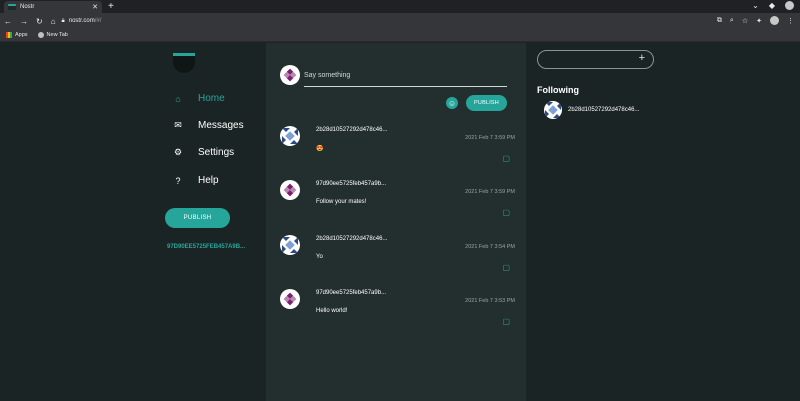 This screenshot has height=401, width=800. Describe the element at coordinates (745, 21) in the screenshot. I see `star-icon: ☆` at that location.